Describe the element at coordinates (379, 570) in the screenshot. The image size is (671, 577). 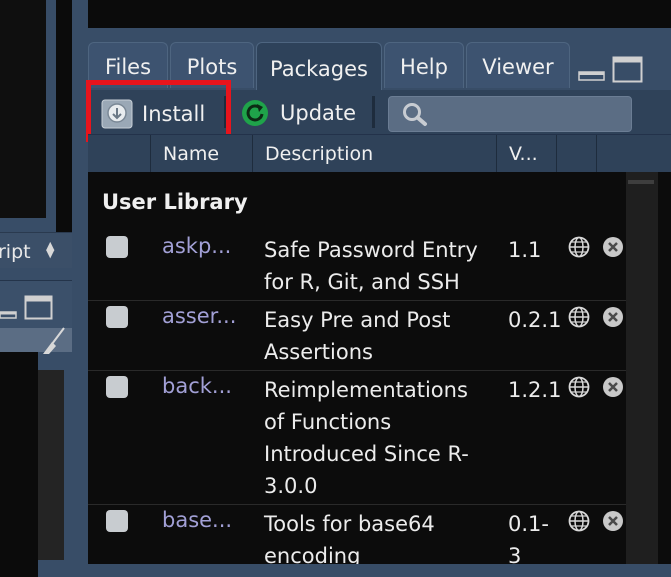
I see `pane-bottom-border` at that location.